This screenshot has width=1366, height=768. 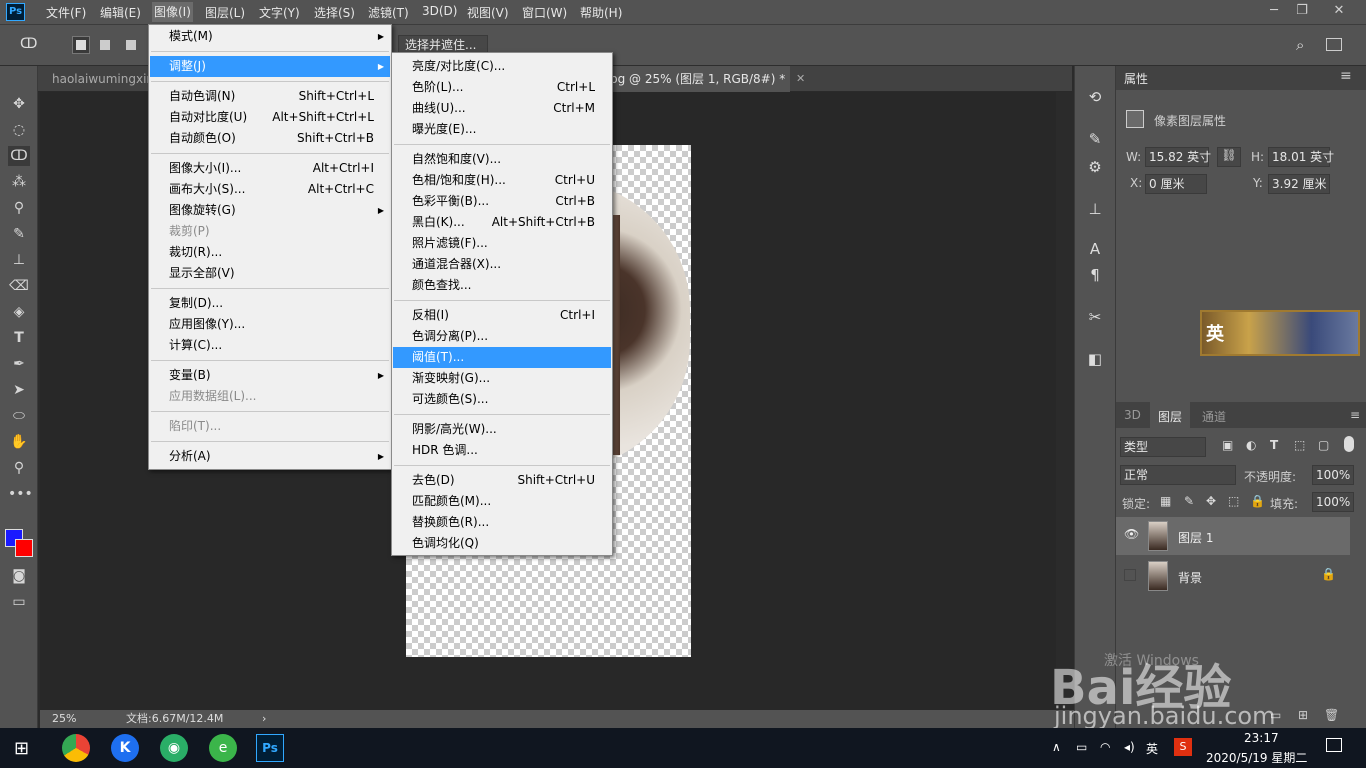 What do you see at coordinates (1189, 501) in the screenshot?
I see `lock-pixels-icon: ✎` at bounding box center [1189, 501].